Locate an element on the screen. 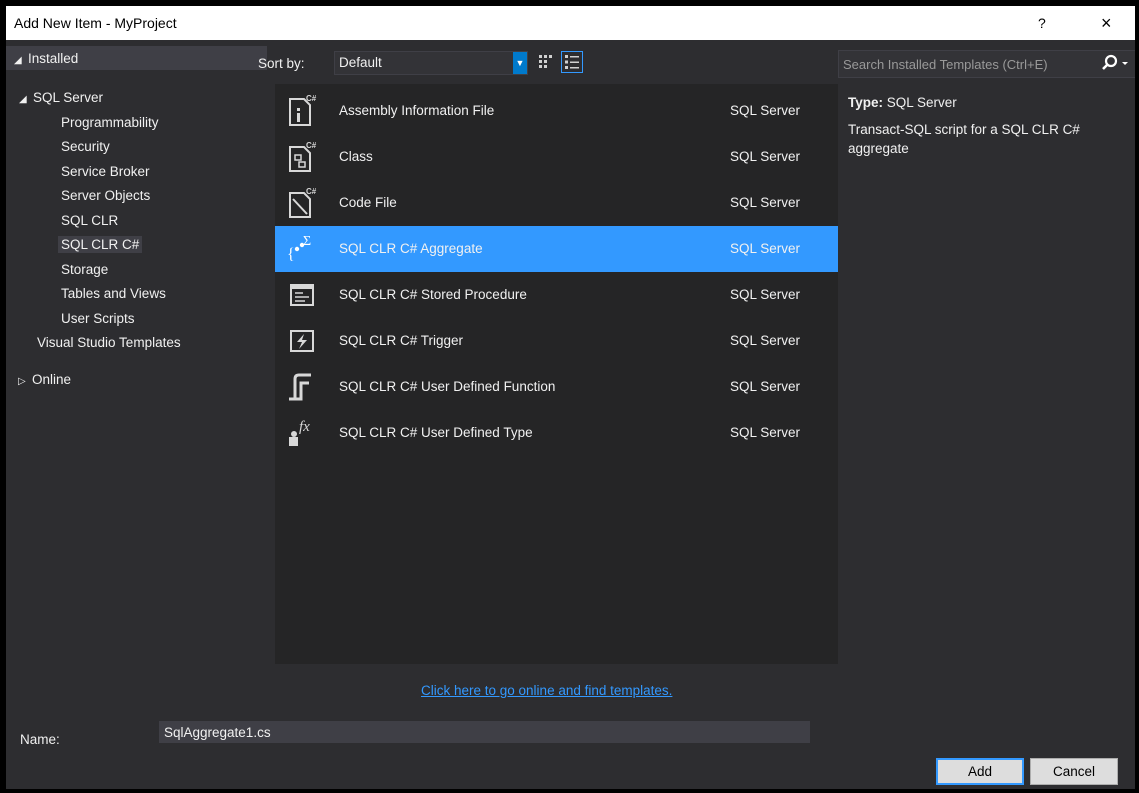  sort-by-label: Sort by: is located at coordinates (281, 63).